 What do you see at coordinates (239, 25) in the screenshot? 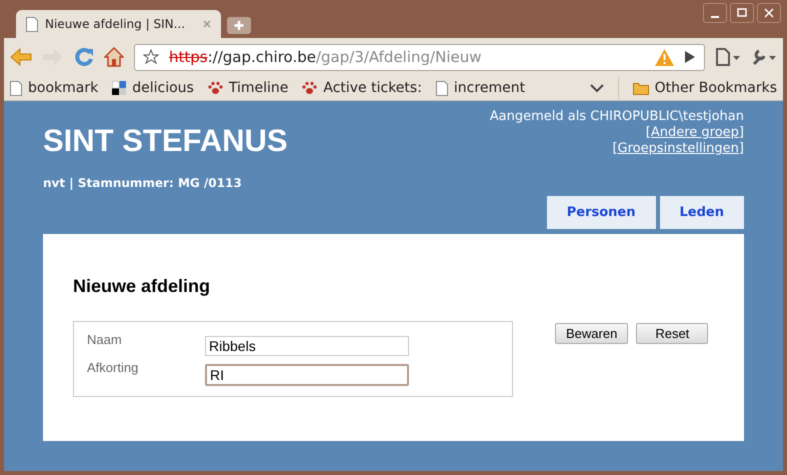
I see `new-tab-icon` at bounding box center [239, 25].